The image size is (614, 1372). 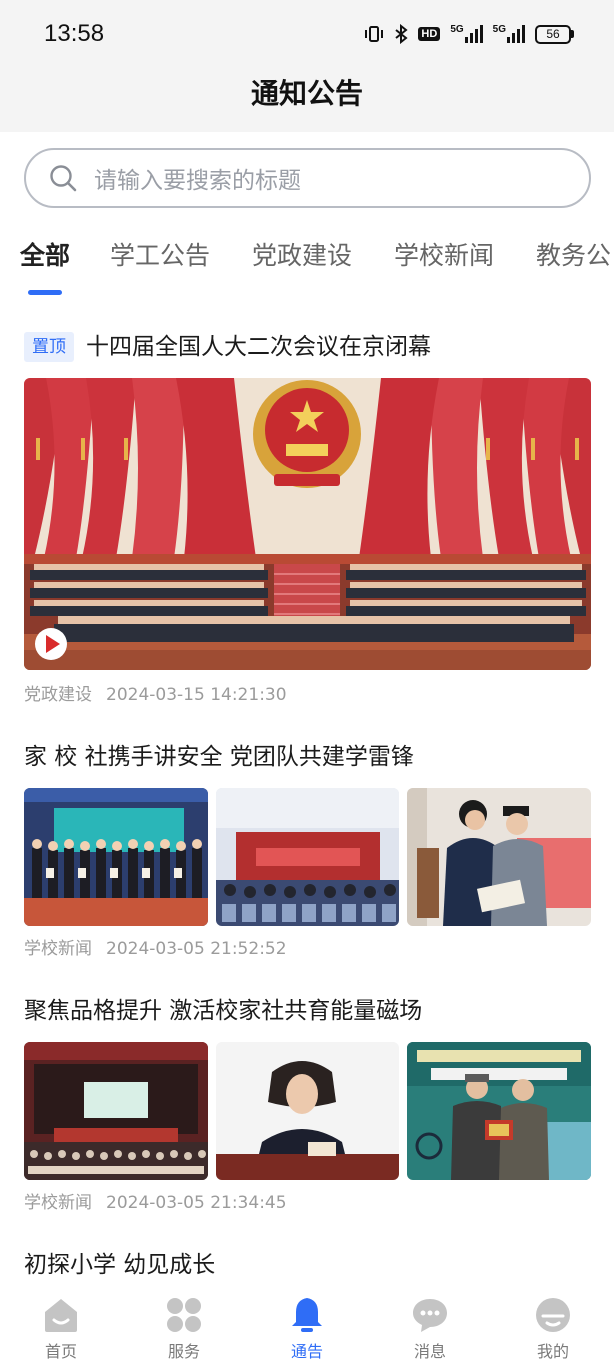 What do you see at coordinates (307, 695) in the screenshot?
I see `news-meta: 党政建设 2024-03-15 14:21:30` at bounding box center [307, 695].